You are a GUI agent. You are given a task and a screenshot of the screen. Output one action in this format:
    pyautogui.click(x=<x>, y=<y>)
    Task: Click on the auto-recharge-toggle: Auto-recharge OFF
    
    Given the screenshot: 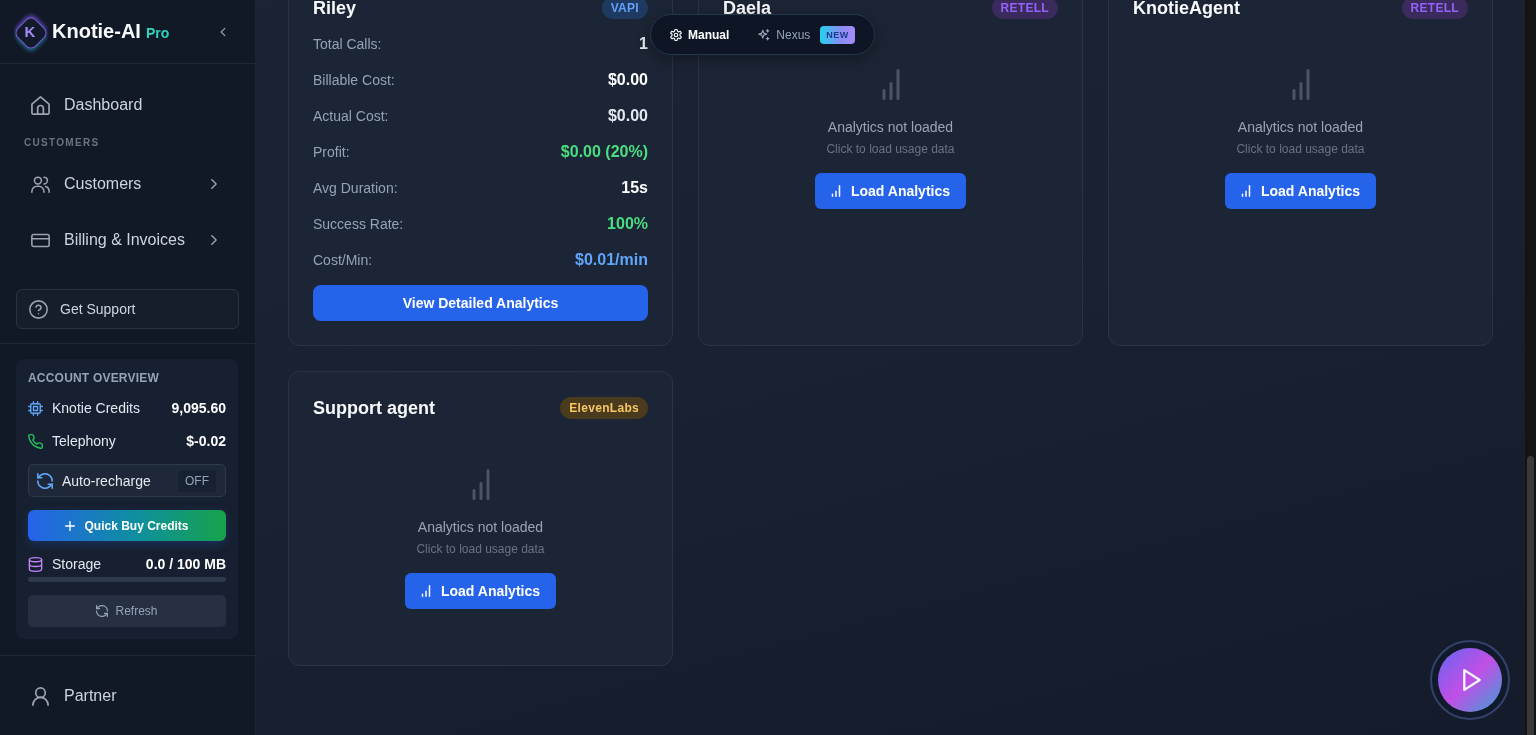 What is the action you would take?
    pyautogui.click(x=127, y=480)
    